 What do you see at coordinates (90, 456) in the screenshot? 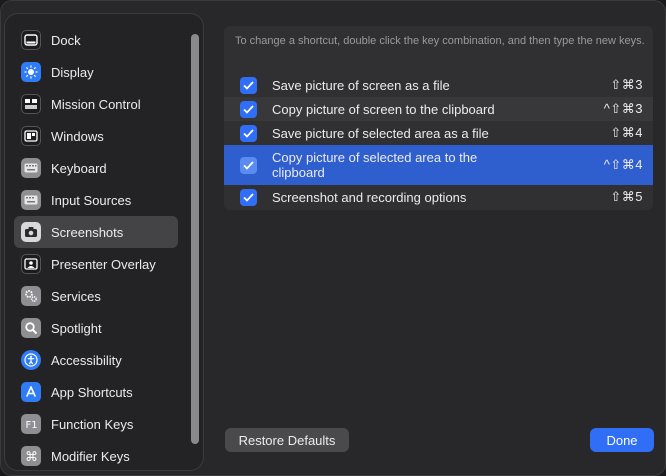
I see `sidebar-item-label: Modifier Keys` at bounding box center [90, 456].